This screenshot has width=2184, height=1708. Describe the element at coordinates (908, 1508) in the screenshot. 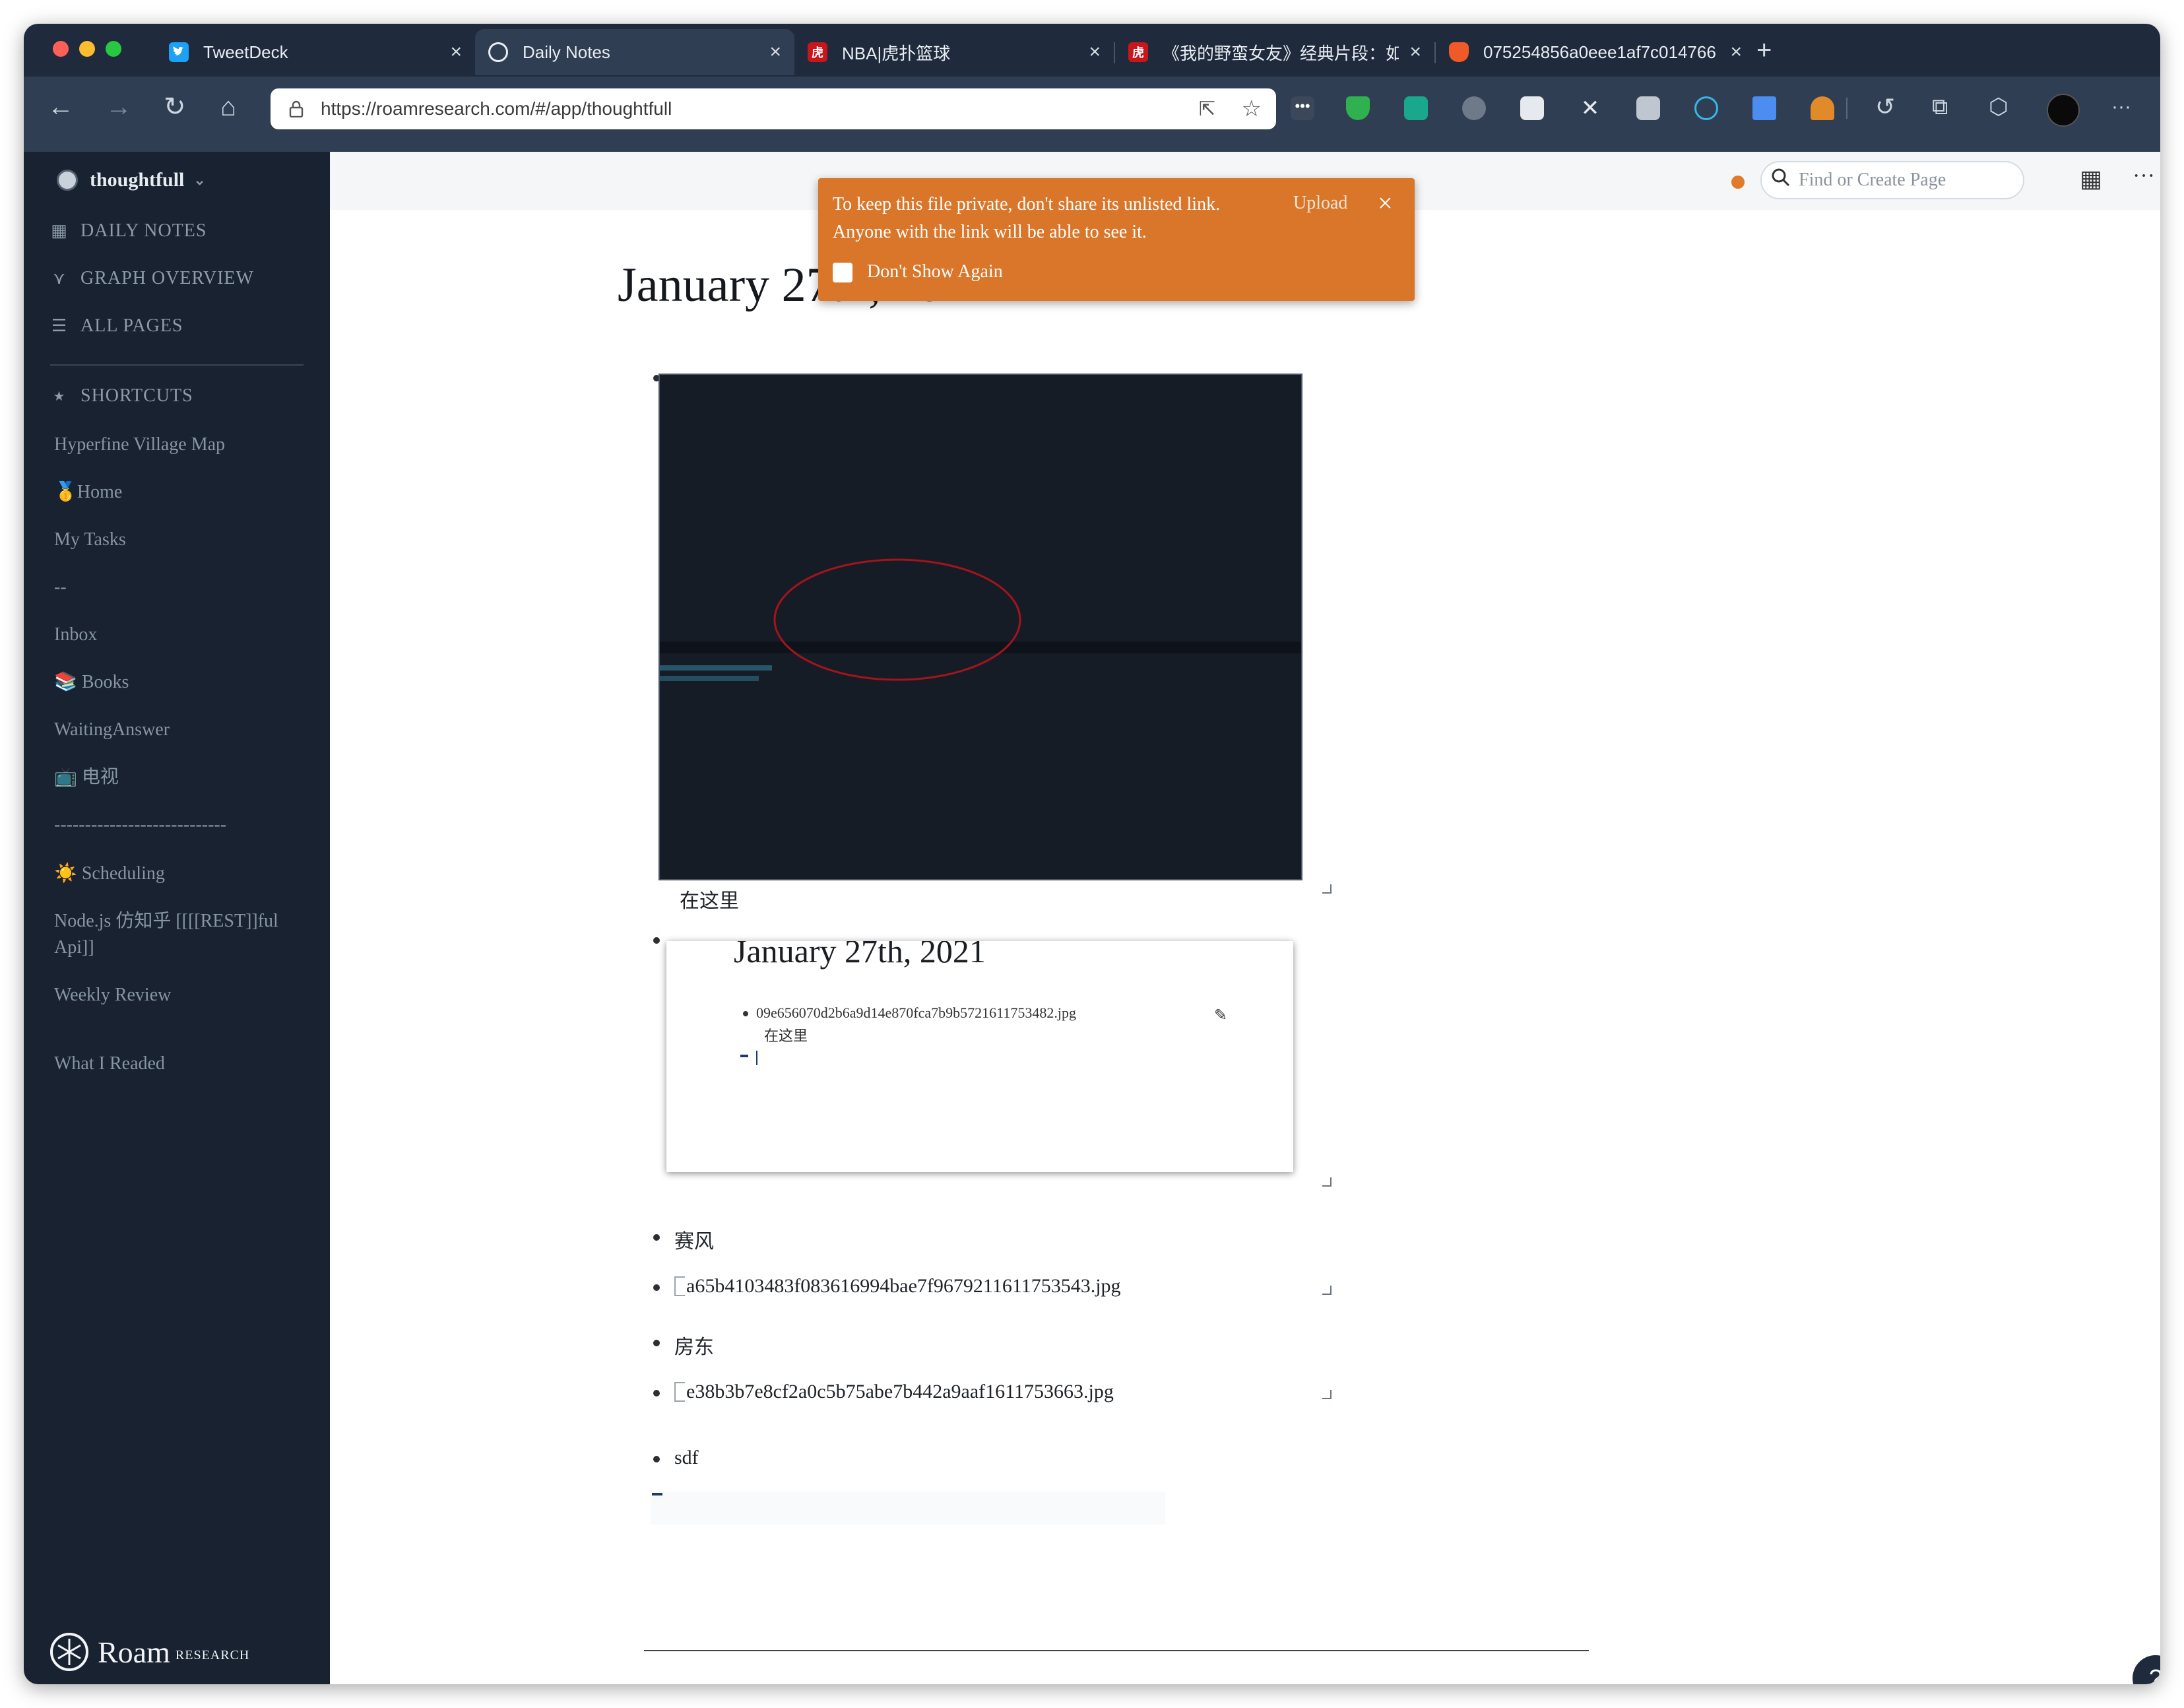

I see `new-block-input` at that location.